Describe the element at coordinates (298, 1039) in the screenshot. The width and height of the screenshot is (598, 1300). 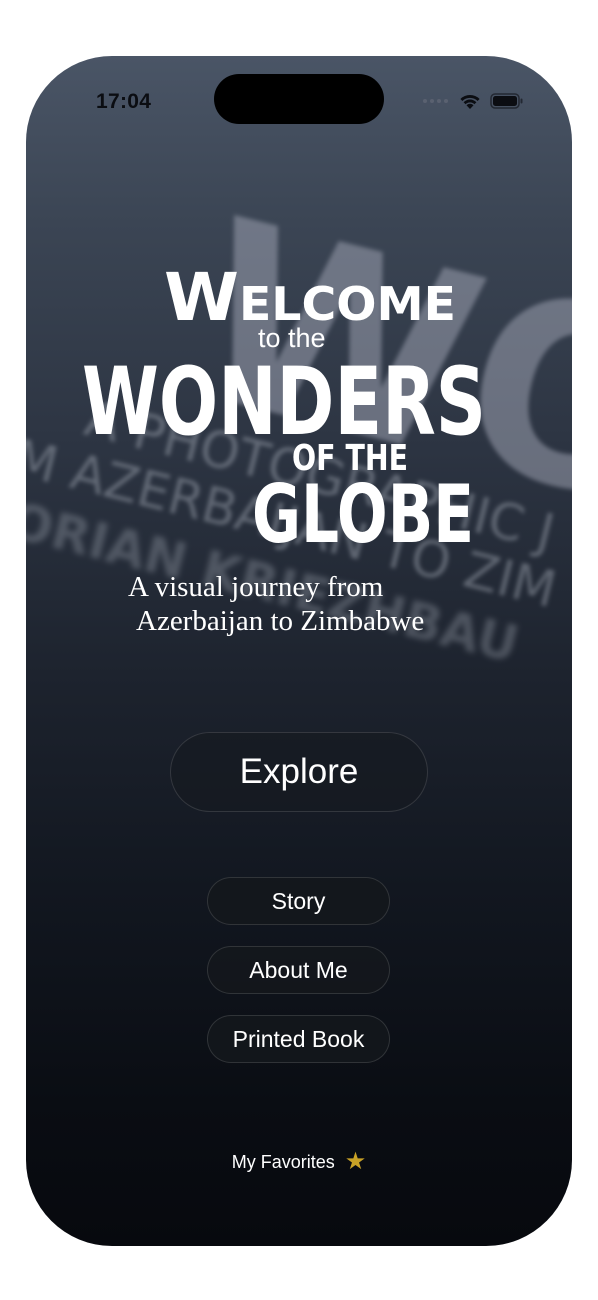
I see `printed-book-button: Printed Book` at that location.